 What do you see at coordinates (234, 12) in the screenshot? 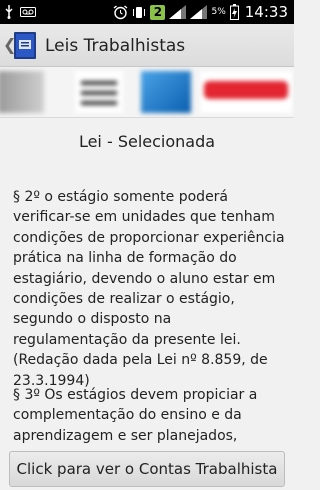
I see `battery-charging-icon` at bounding box center [234, 12].